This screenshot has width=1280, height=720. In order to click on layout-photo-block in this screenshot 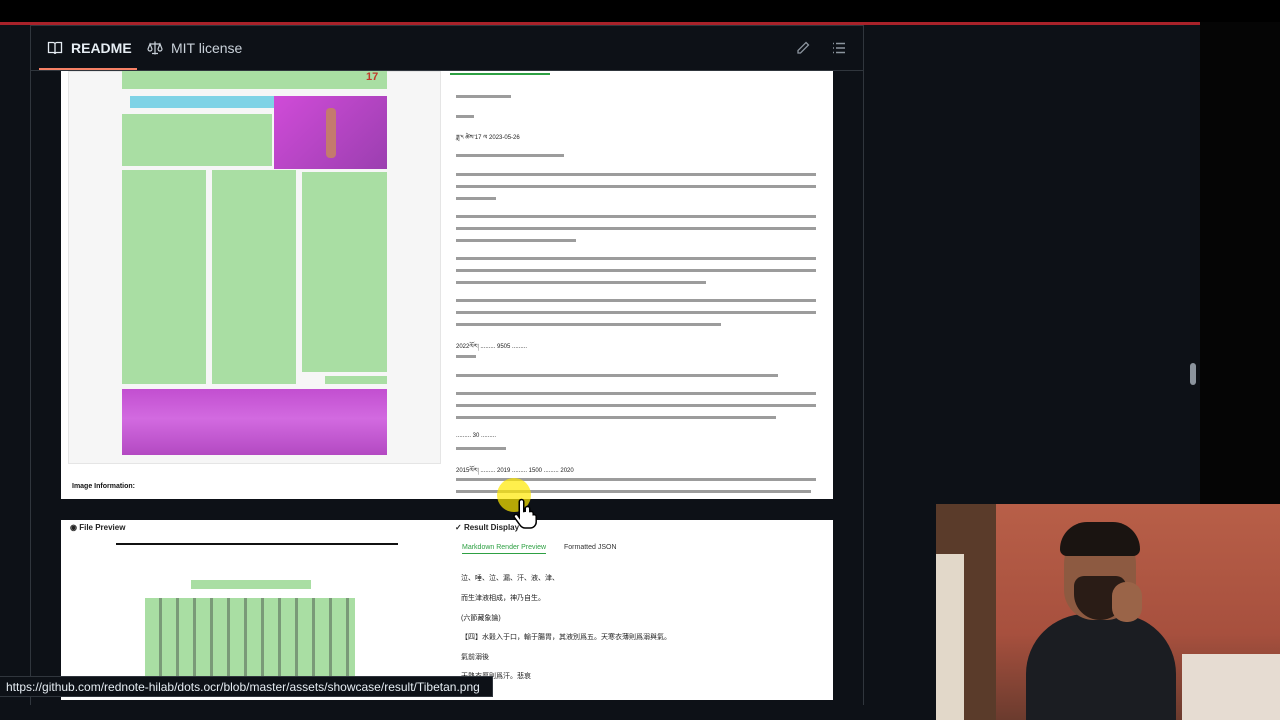, I will do `click(330, 132)`.